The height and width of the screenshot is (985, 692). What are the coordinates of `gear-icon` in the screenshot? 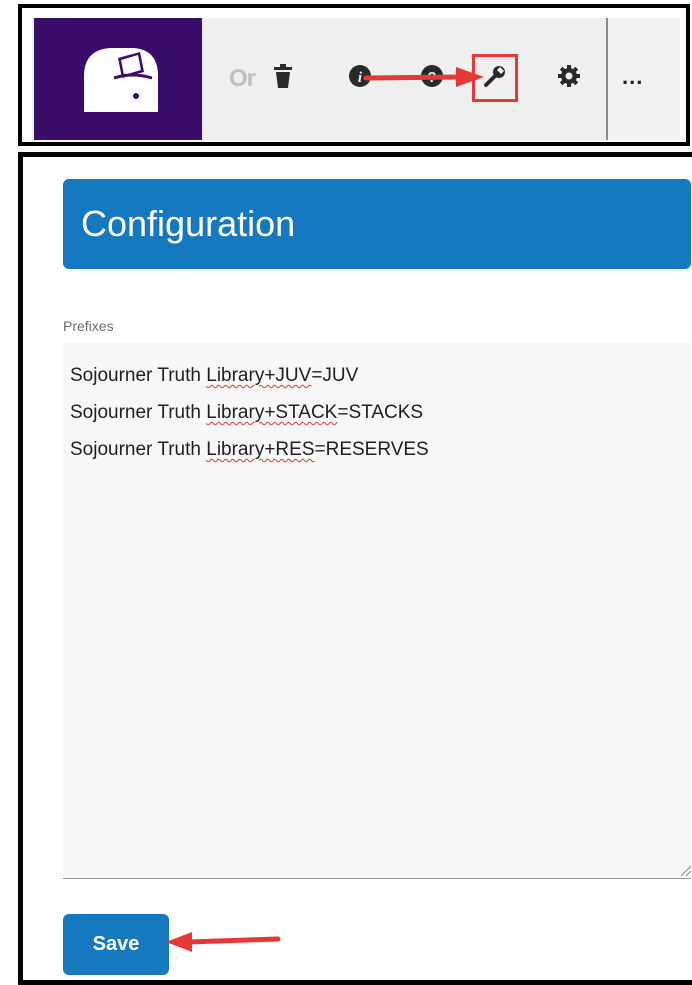 It's located at (570, 77).